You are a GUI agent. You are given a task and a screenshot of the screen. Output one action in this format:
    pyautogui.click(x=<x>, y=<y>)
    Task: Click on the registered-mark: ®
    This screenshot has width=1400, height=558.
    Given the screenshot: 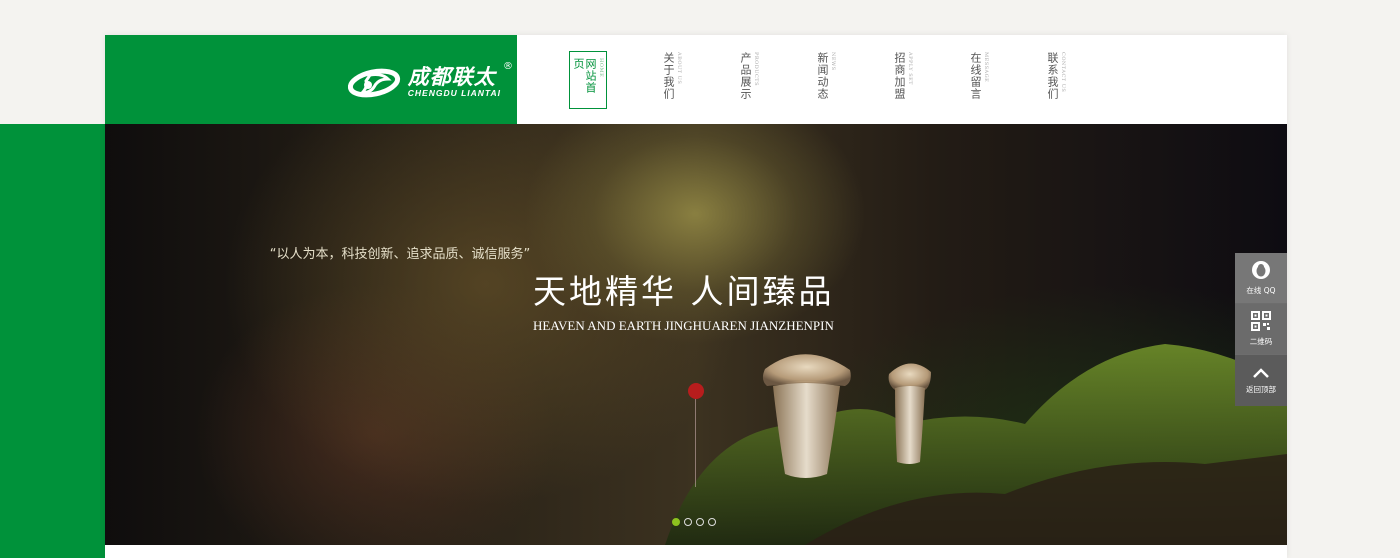 What is the action you would take?
    pyautogui.click(x=508, y=66)
    